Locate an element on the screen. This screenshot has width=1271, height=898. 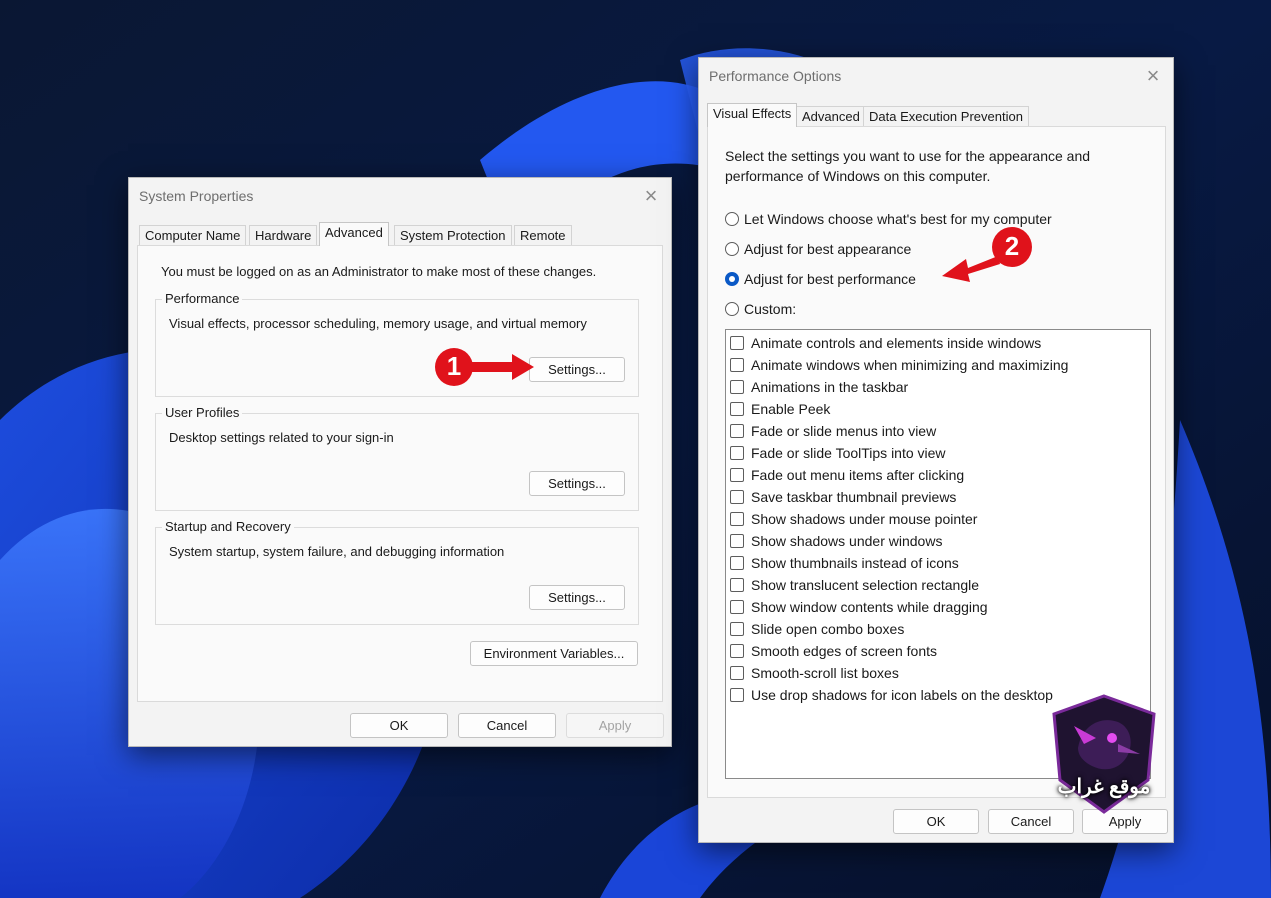
effect-item: Show thumbnails instead of icons is located at coordinates (844, 563).